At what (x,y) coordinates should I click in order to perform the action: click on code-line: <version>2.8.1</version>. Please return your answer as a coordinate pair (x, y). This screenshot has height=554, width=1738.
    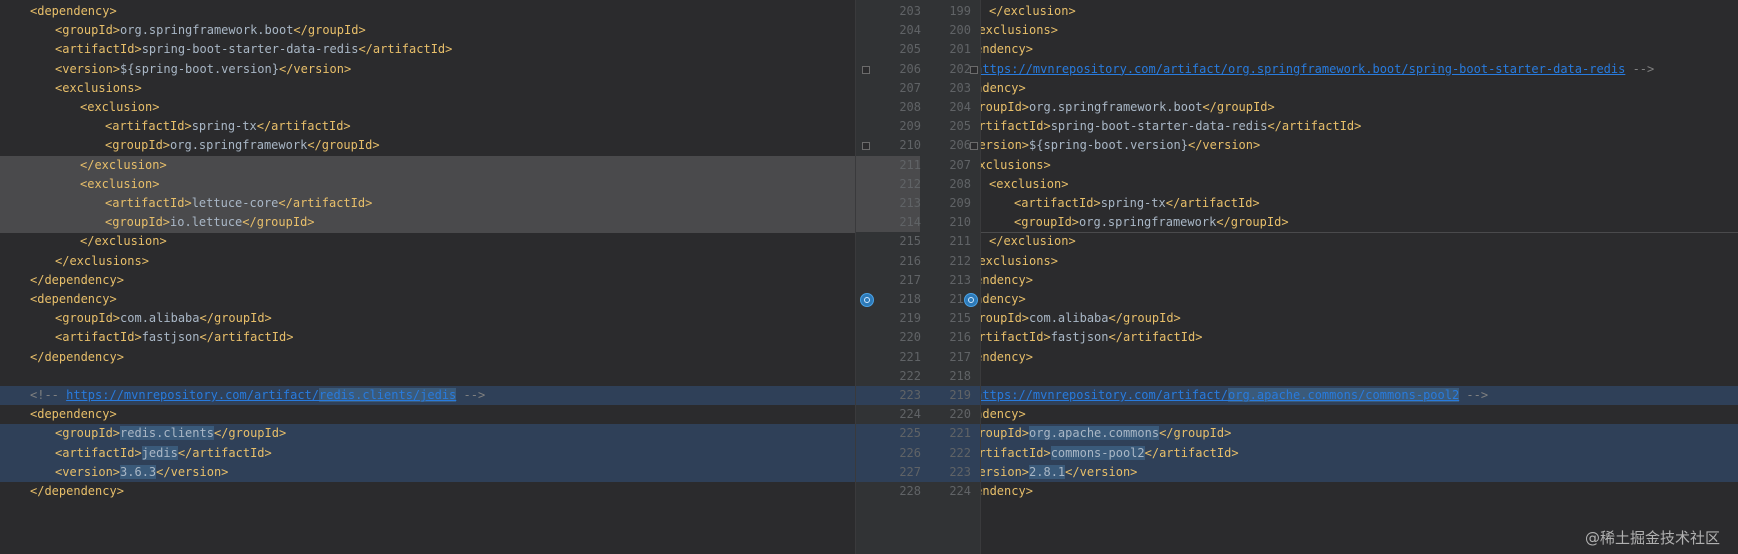
    Looking at the image, I should click on (1359, 472).